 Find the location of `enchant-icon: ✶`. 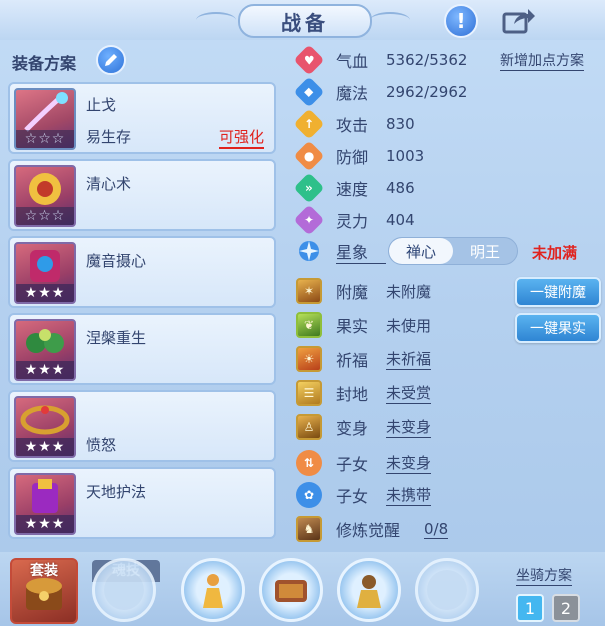

enchant-icon: ✶ is located at coordinates (309, 291).